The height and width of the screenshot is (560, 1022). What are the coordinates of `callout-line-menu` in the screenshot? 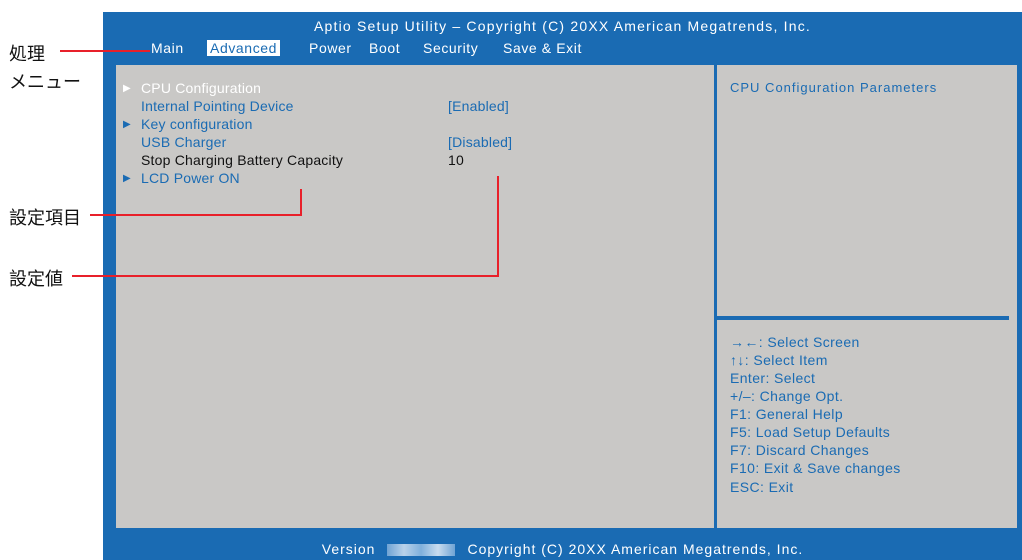 It's located at (105, 51).